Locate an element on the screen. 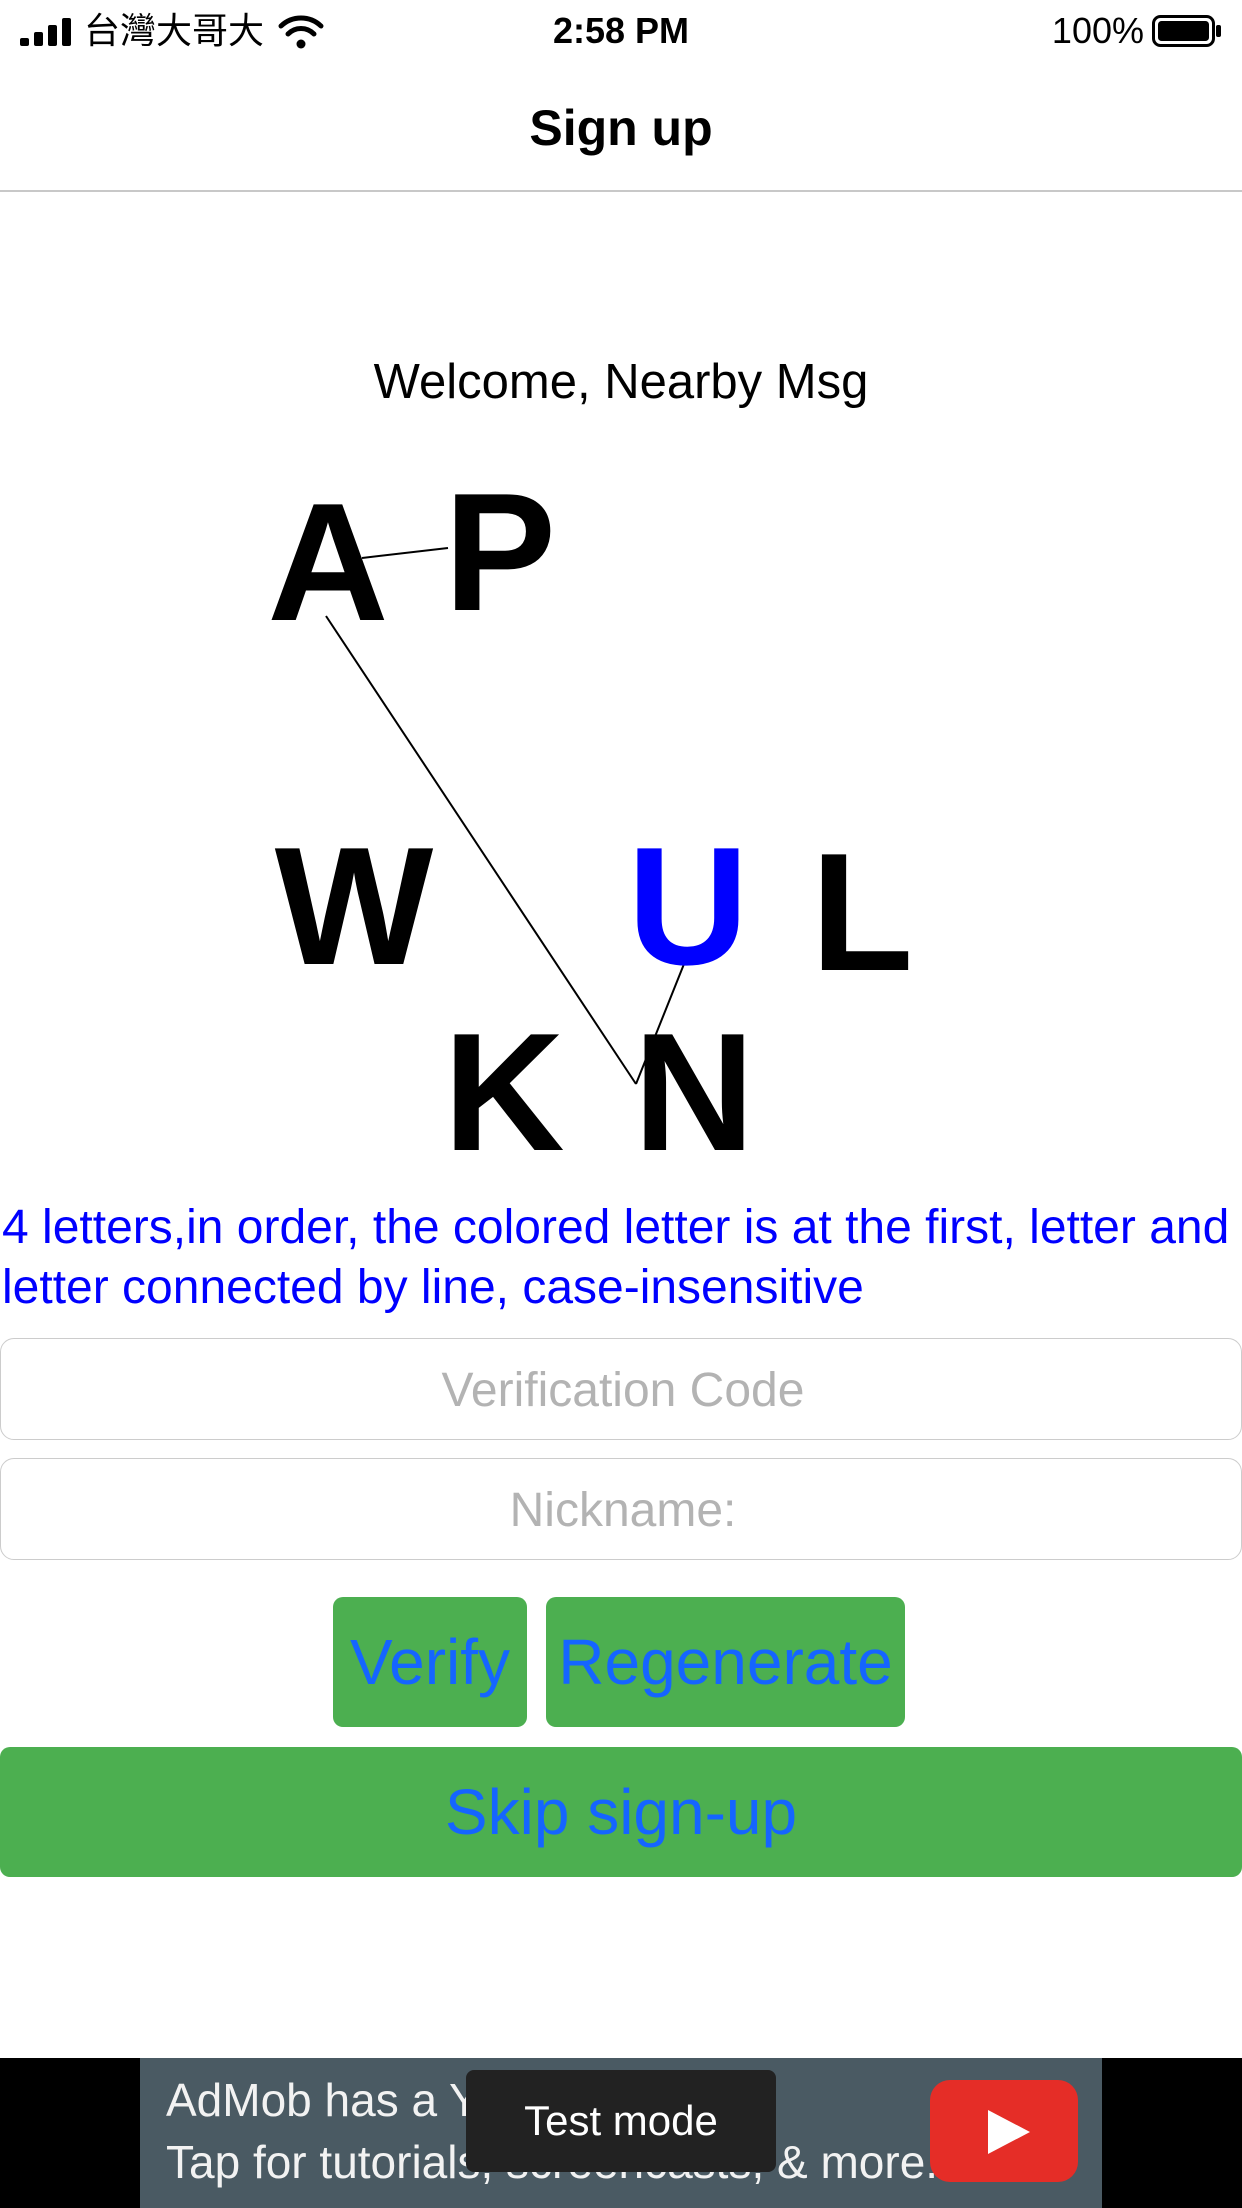 This screenshot has width=1242, height=2208. captcha-letter: K is located at coordinates (503, 1084).